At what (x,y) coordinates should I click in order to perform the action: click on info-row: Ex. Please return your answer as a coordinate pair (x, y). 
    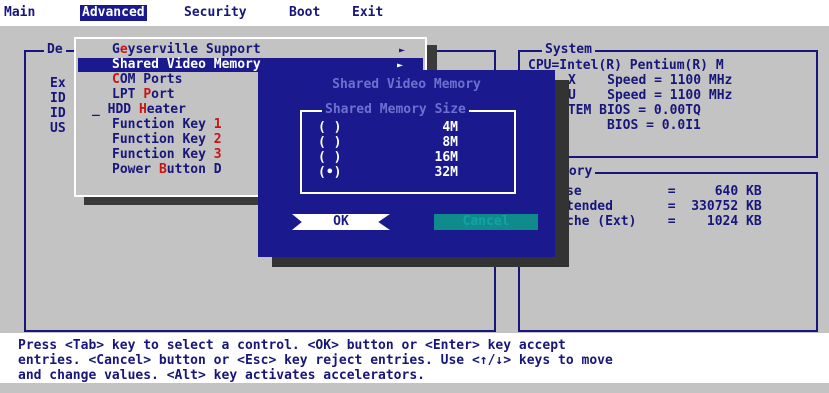
    Looking at the image, I should click on (58, 83).